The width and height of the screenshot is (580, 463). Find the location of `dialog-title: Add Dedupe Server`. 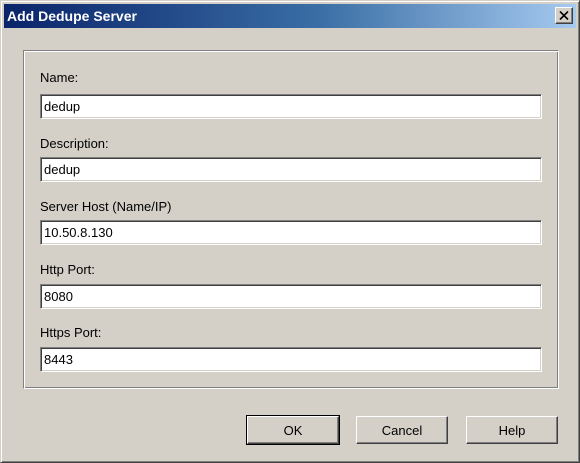

dialog-title: Add Dedupe Server is located at coordinates (72, 16).